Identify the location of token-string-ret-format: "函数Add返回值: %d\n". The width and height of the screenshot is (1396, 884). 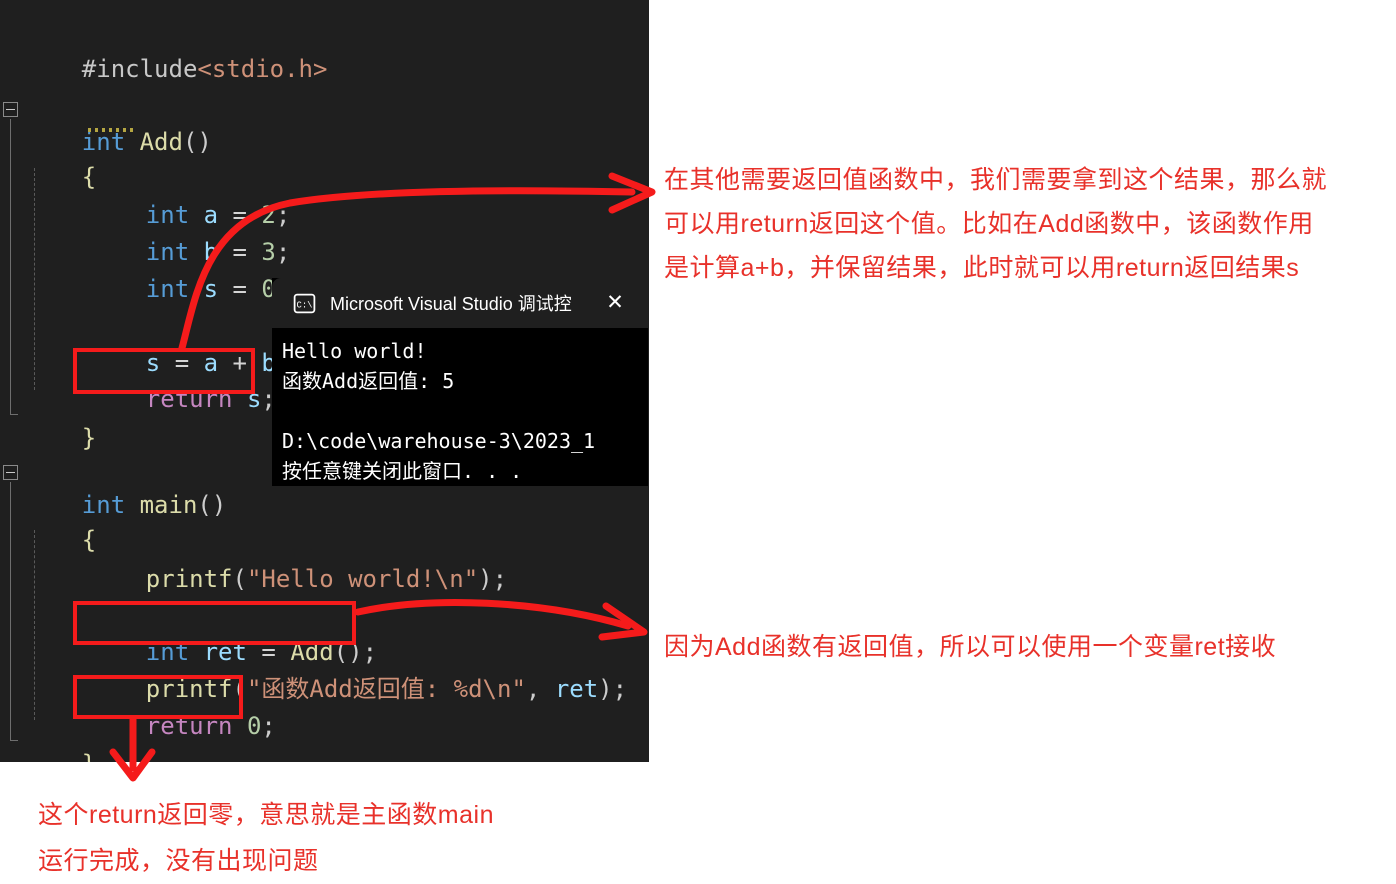
(386, 689).